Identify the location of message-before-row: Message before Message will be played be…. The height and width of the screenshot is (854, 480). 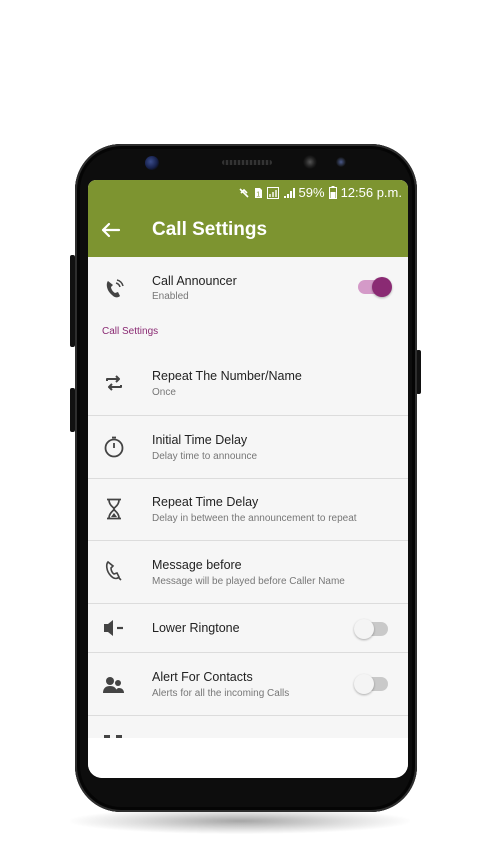
(248, 572).